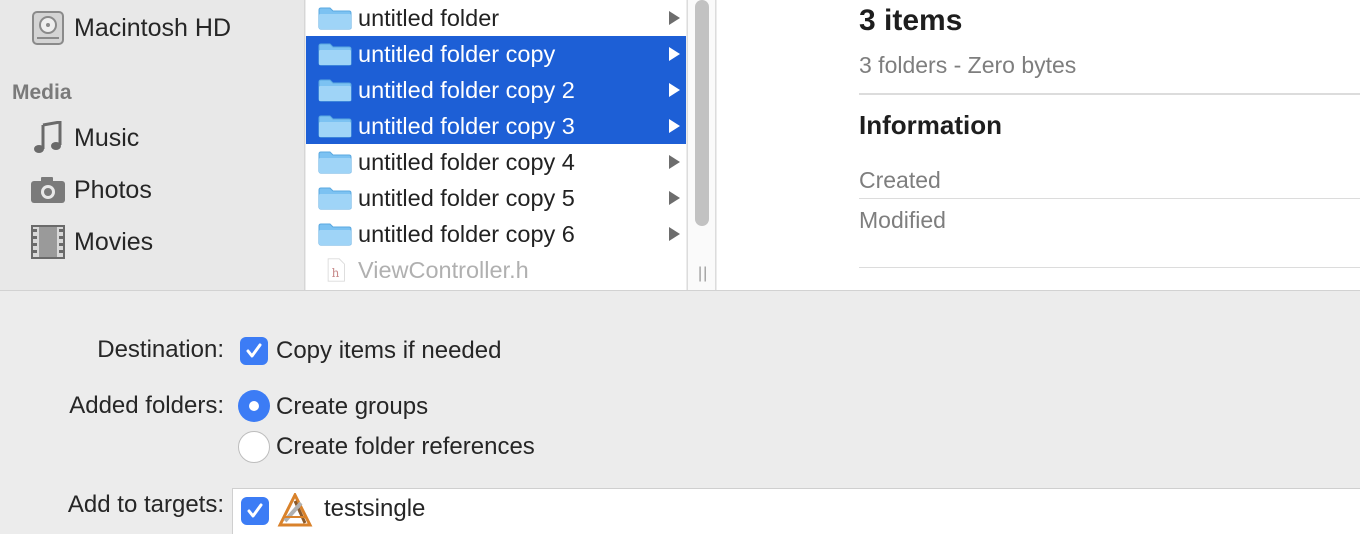 The image size is (1360, 534). What do you see at coordinates (457, 53) in the screenshot?
I see `file-name: untitled folder copy` at bounding box center [457, 53].